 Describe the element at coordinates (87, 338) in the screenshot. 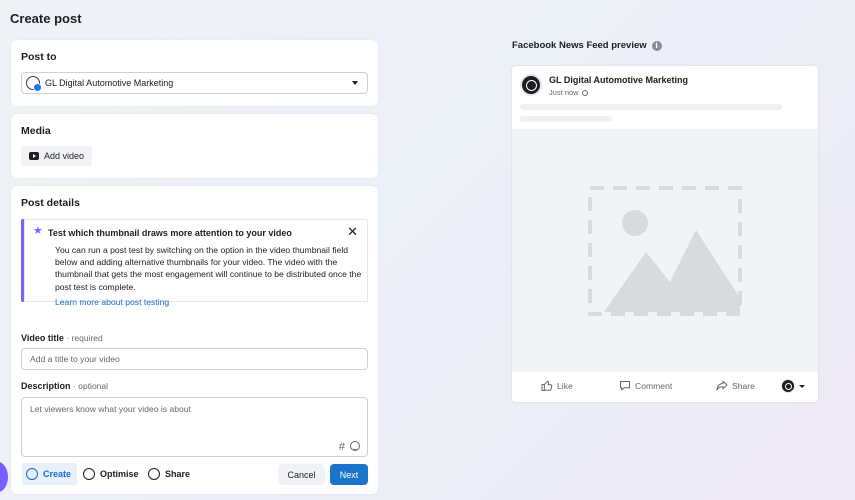

I see `video-title-hint: required` at that location.